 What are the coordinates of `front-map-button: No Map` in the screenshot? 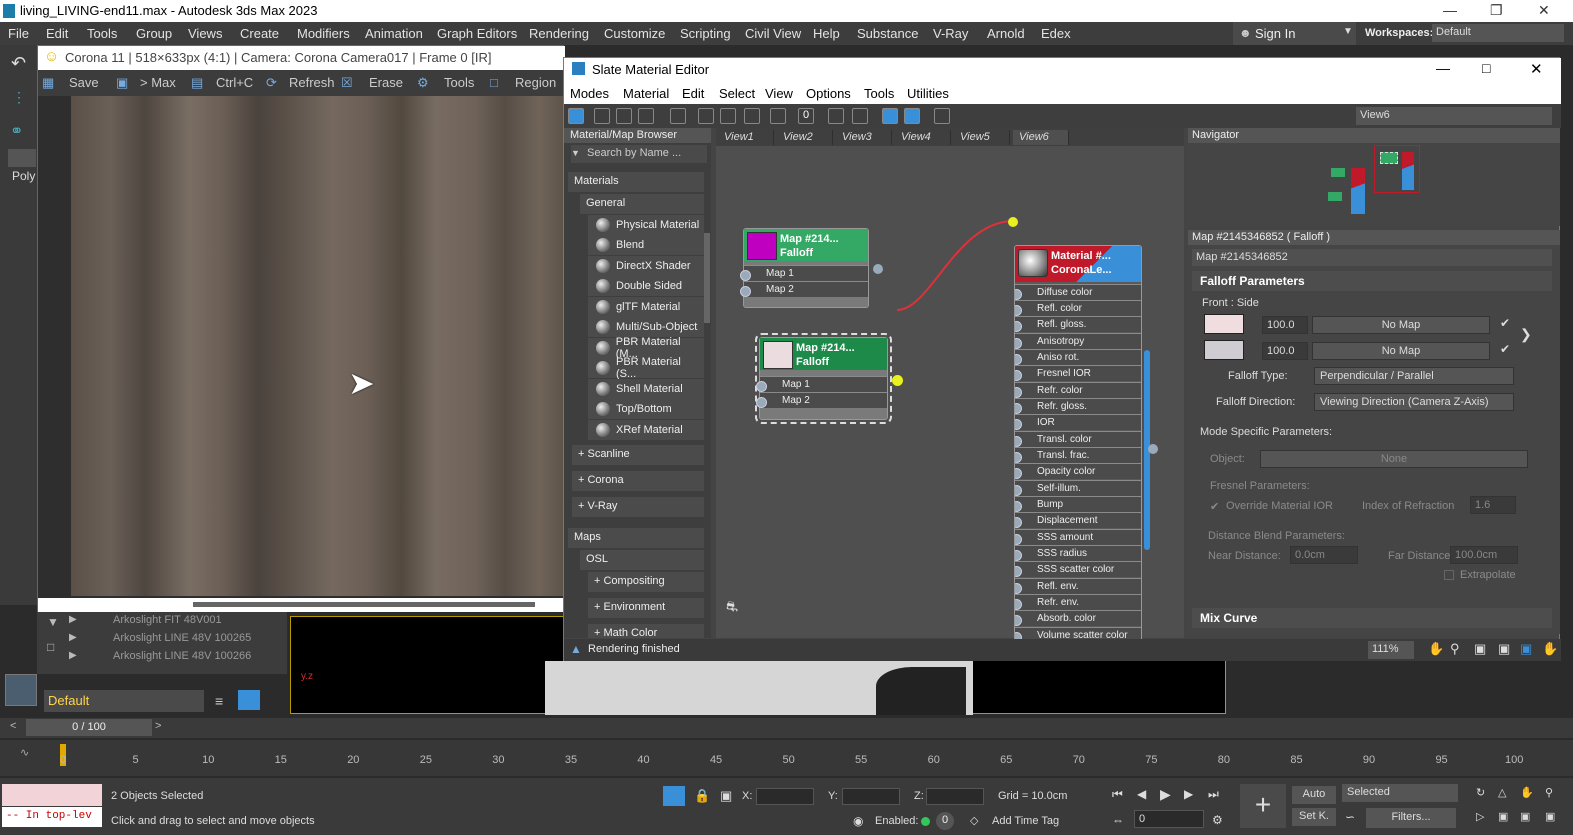 It's located at (1401, 325).